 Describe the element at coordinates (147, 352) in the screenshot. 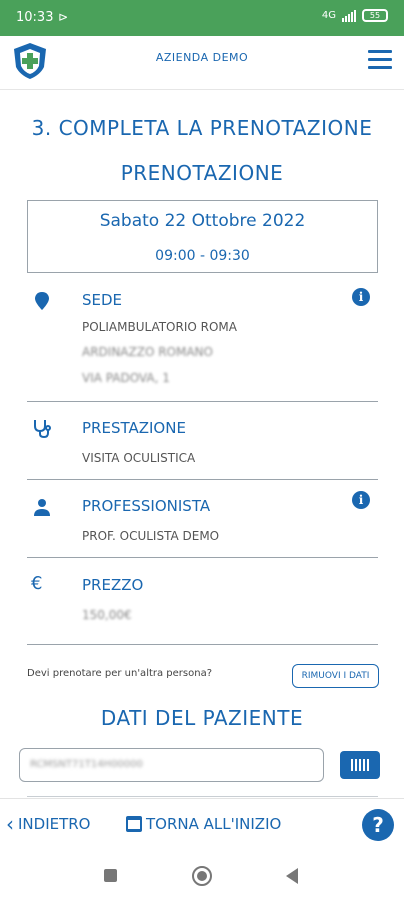

I see `sede-line-2: ARDINAZZO ROMANO` at that location.